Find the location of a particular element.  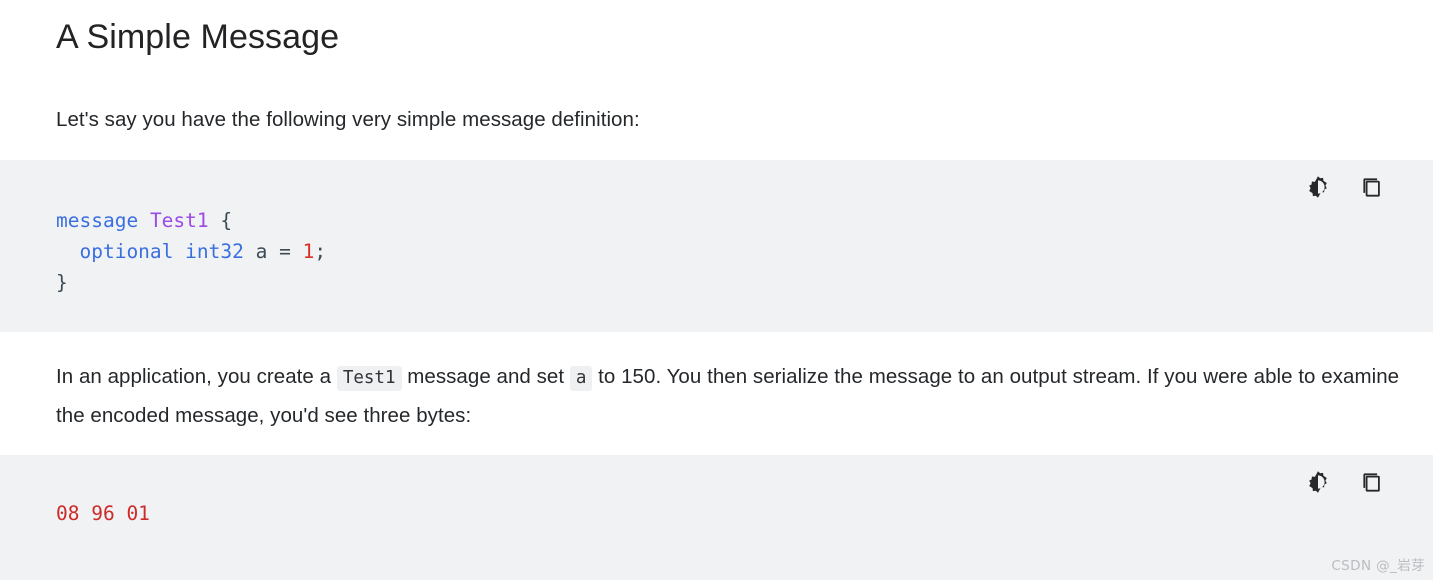

watermark: CSDN @_岩芽 is located at coordinates (1378, 566).